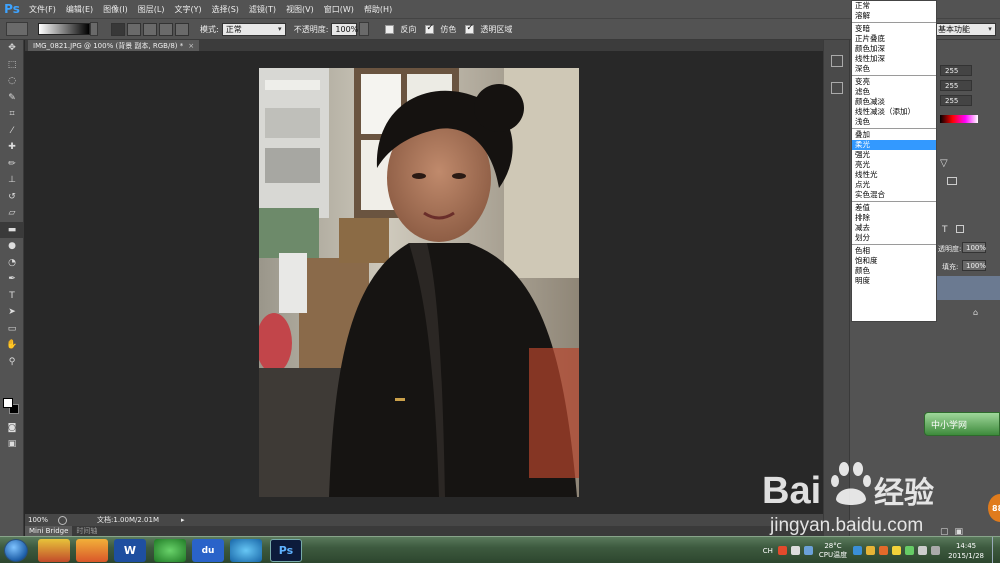  I want to click on menu-file: 文件(F), so click(42, 9).